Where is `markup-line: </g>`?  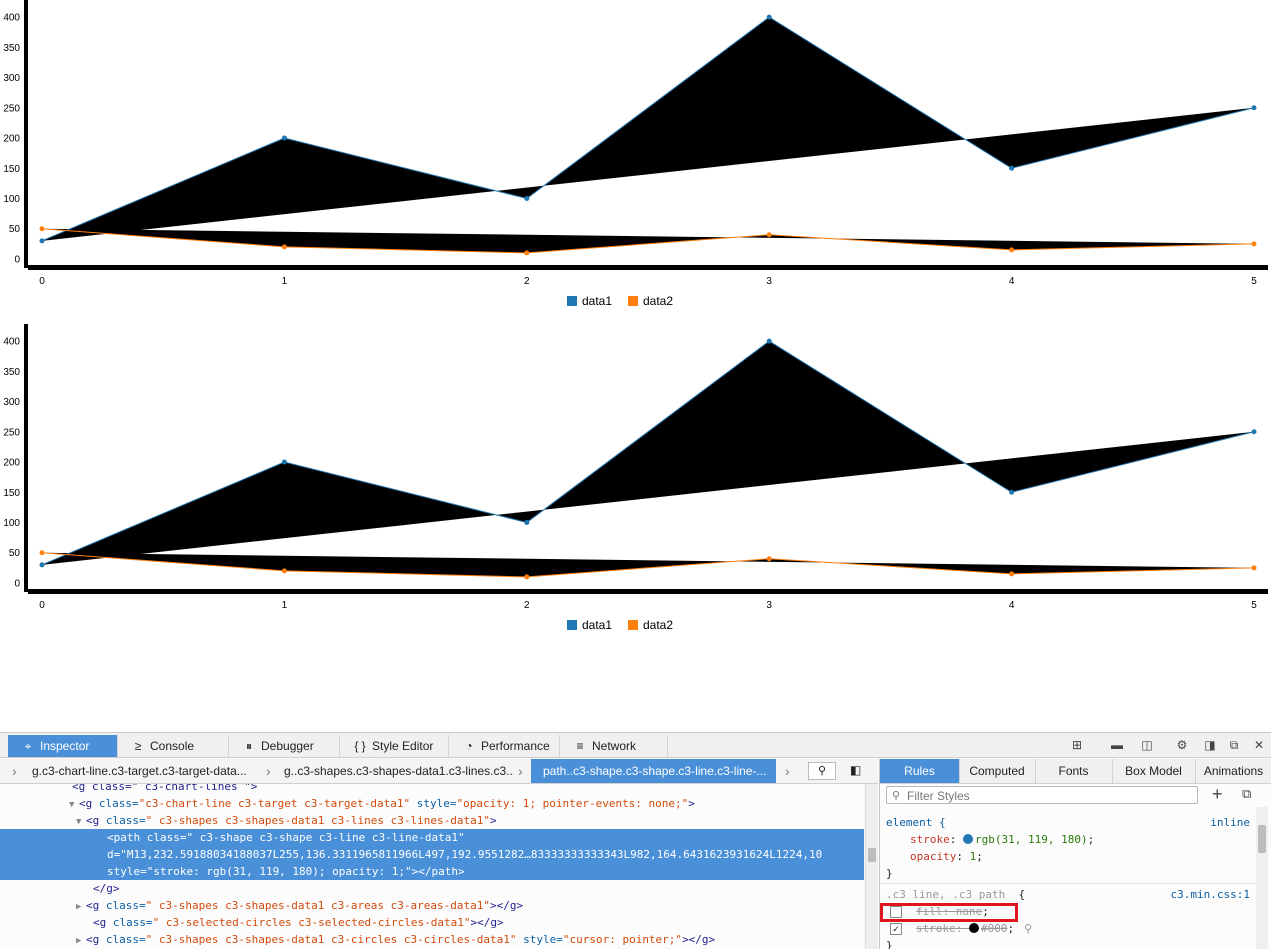
markup-line: </g> is located at coordinates (432, 888).